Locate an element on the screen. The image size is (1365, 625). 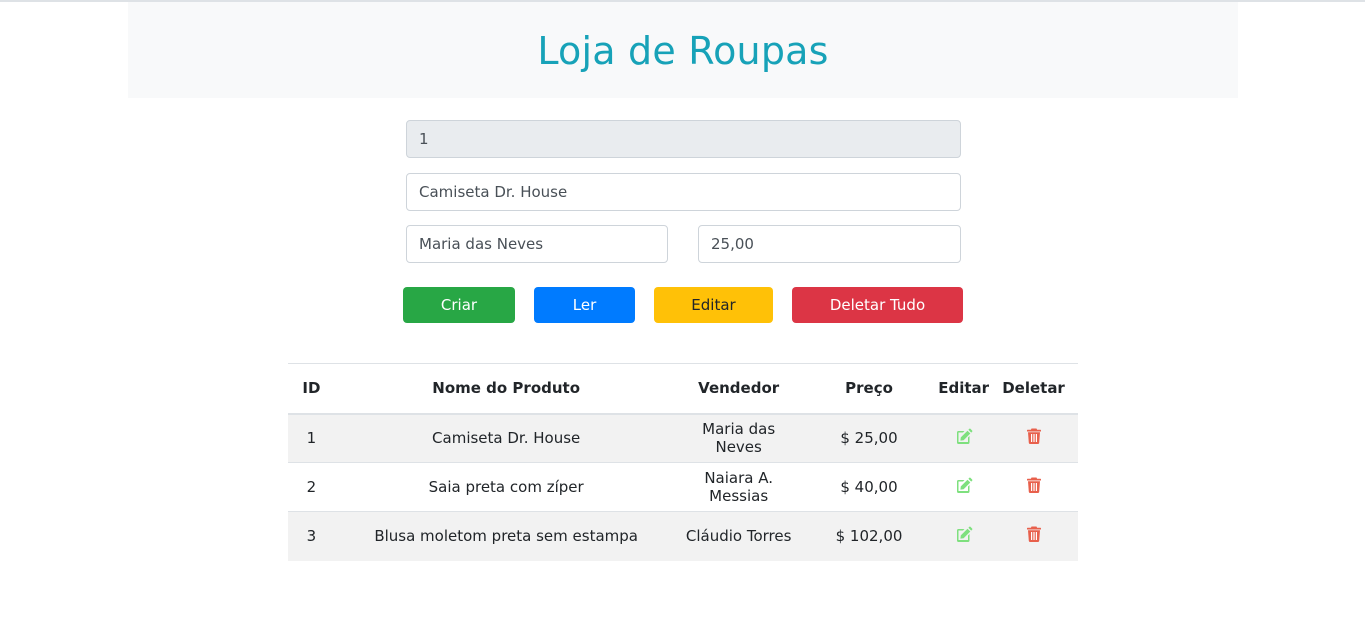
cell-seller: Maria das Neves is located at coordinates (739, 438).